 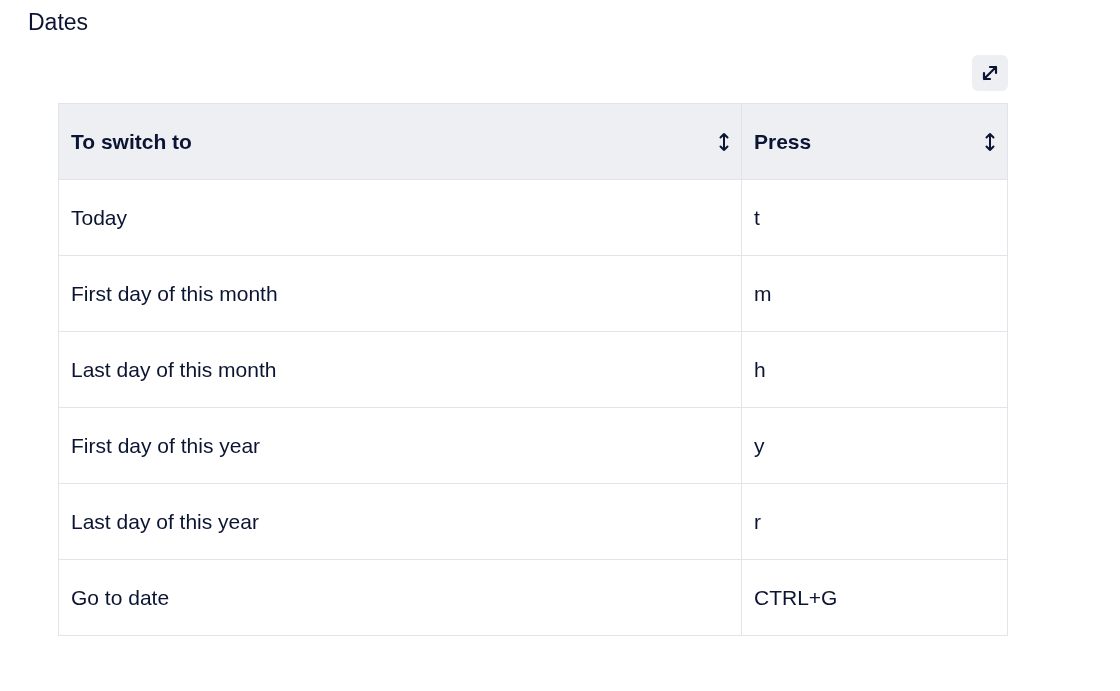 What do you see at coordinates (874, 521) in the screenshot?
I see `table-cell: r` at bounding box center [874, 521].